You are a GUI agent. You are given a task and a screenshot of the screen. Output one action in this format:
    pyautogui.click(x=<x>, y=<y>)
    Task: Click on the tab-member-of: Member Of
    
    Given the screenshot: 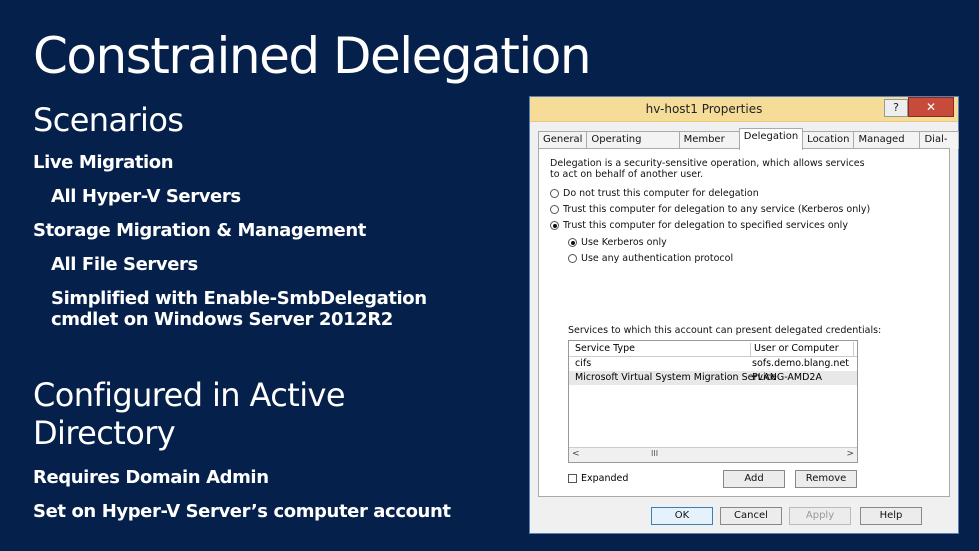 What is the action you would take?
    pyautogui.click(x=709, y=146)
    